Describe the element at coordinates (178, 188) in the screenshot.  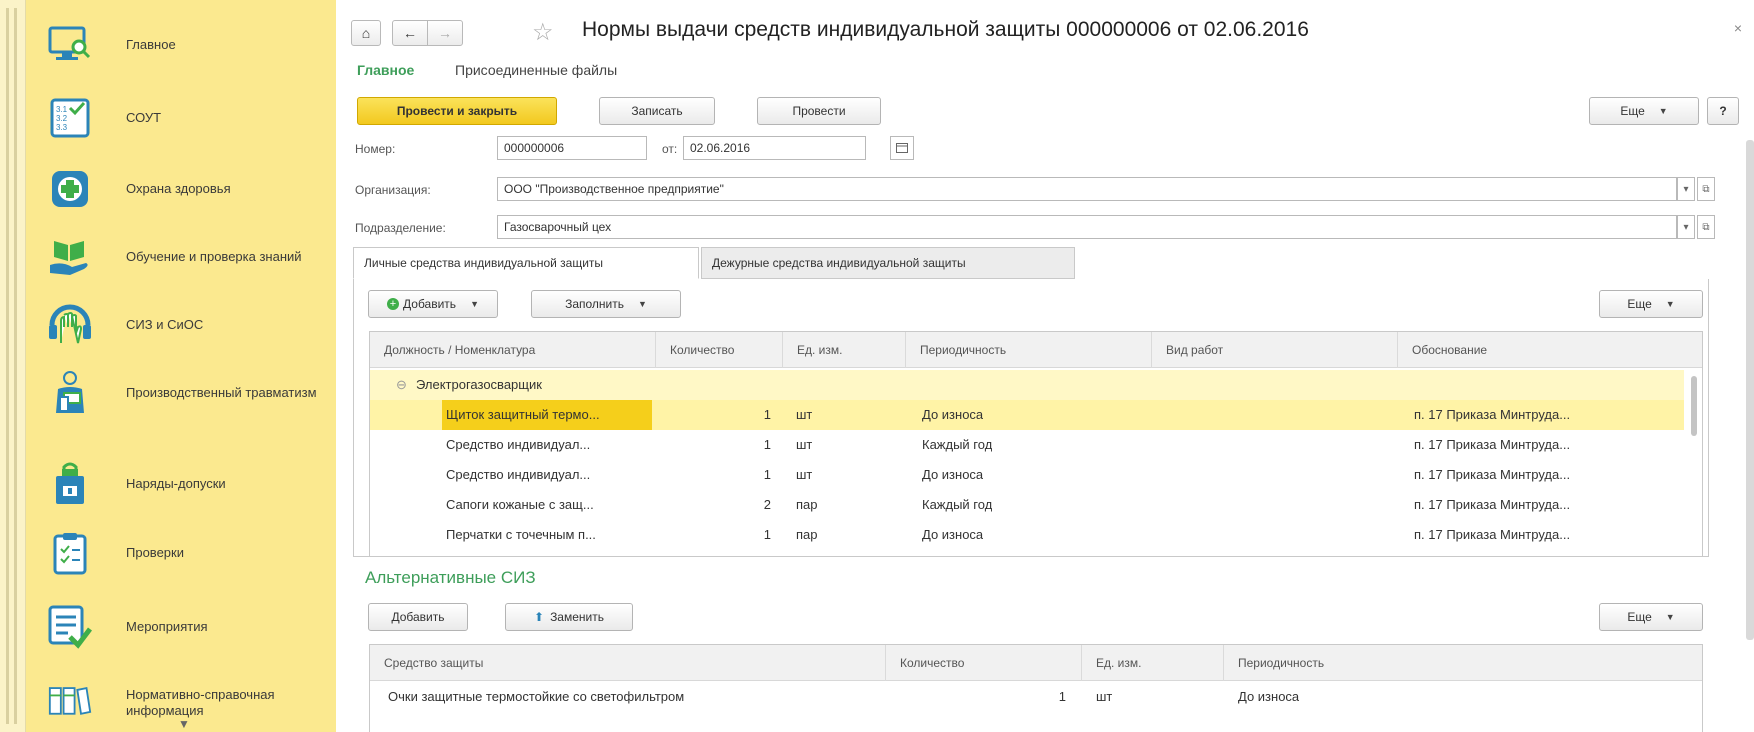
I see `sidebar-item-label: Охрана здоровья` at that location.